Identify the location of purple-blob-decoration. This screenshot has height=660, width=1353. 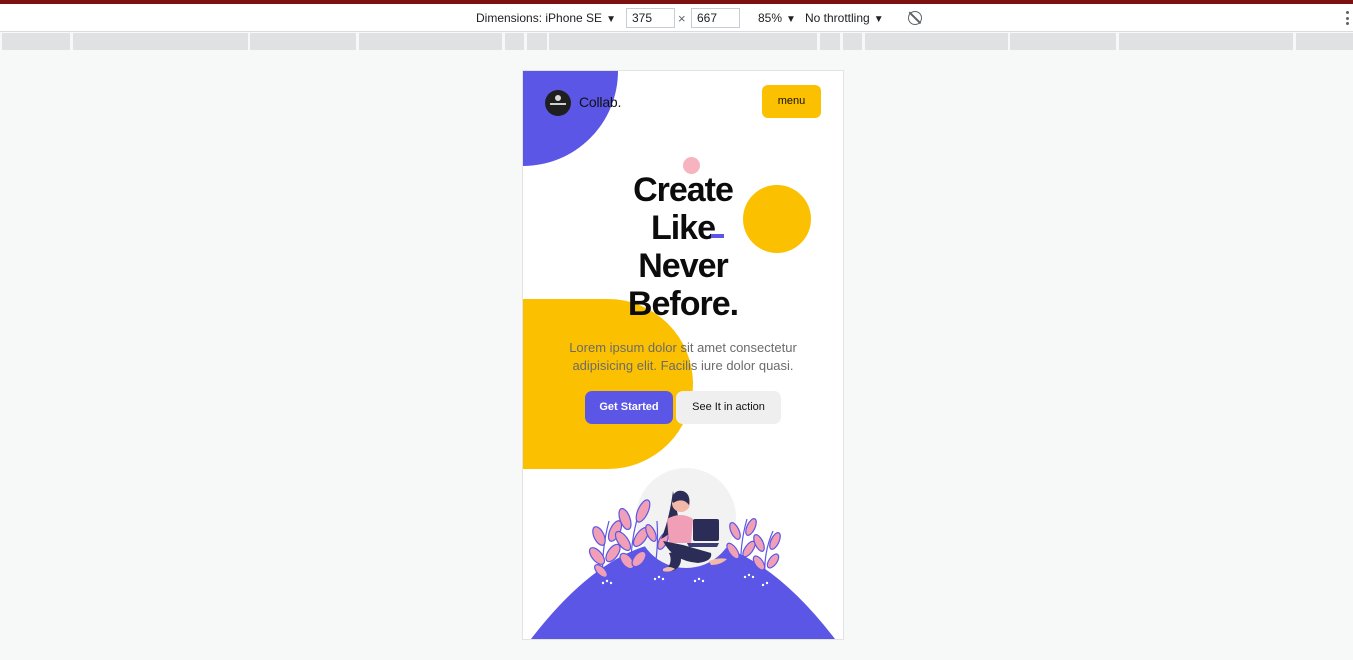
(570, 118).